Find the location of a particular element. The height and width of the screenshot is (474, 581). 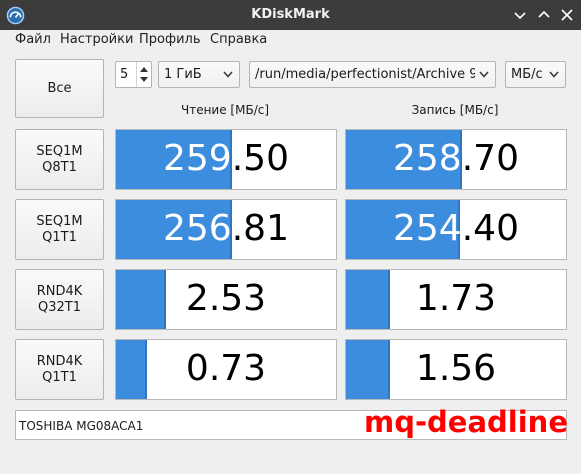

title-bar: KDiskMark is located at coordinates (290, 15).